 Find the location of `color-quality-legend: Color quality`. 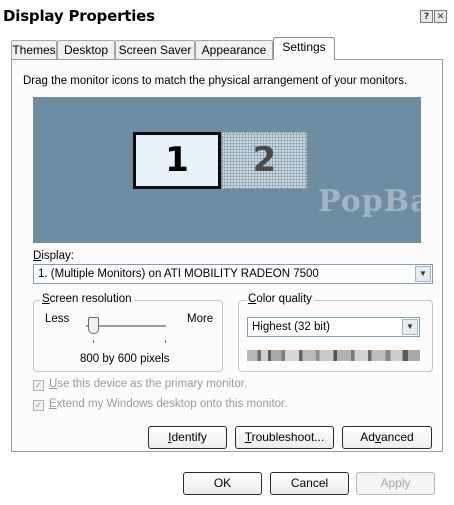

color-quality-legend: Color quality is located at coordinates (280, 299).